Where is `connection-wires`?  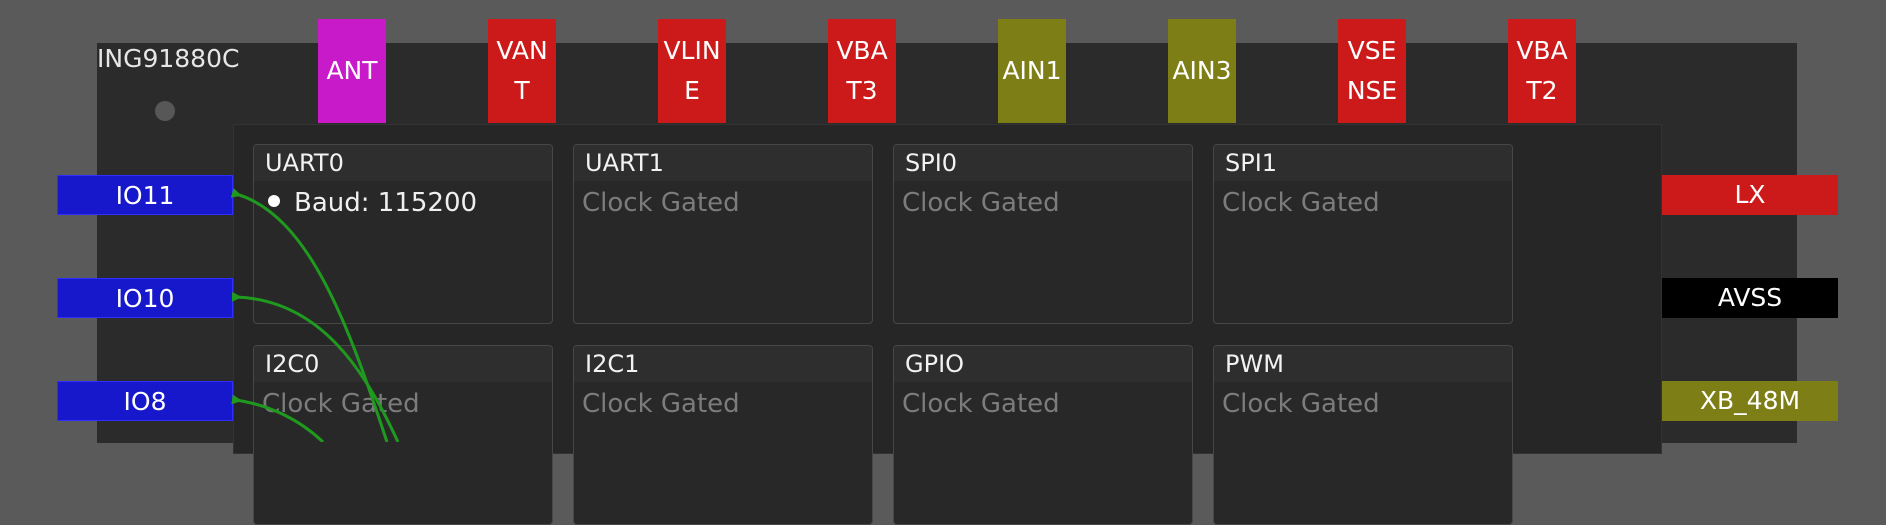 connection-wires is located at coordinates (315, 315).